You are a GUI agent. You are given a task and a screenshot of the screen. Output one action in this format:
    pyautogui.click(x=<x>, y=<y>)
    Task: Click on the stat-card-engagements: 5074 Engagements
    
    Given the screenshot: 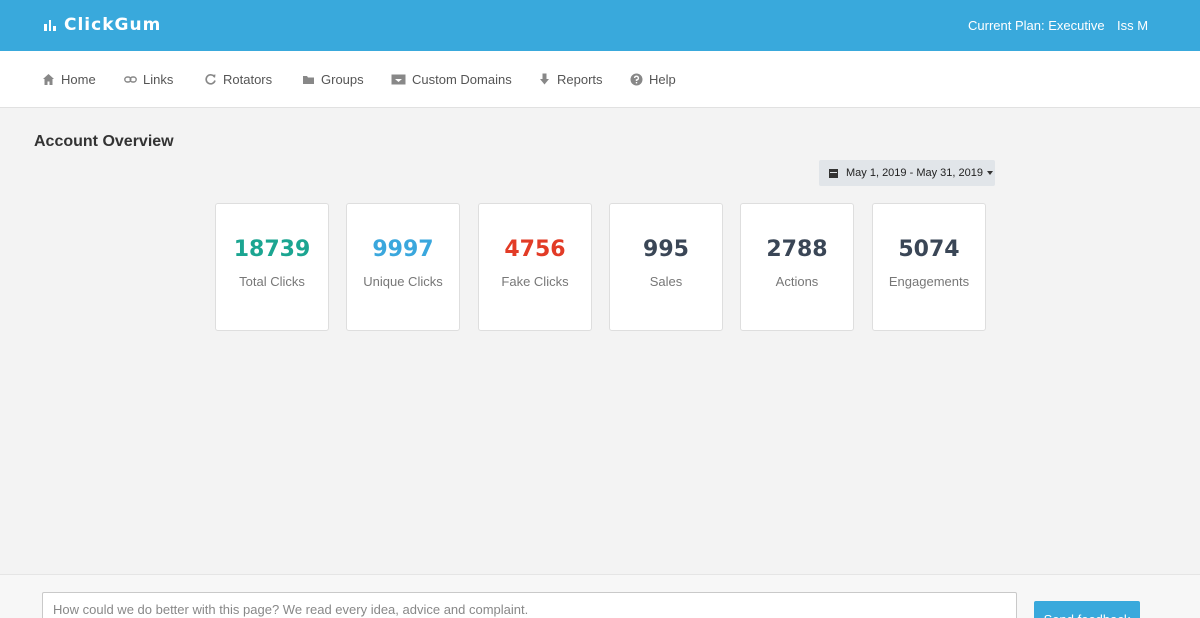 What is the action you would take?
    pyautogui.click(x=929, y=267)
    